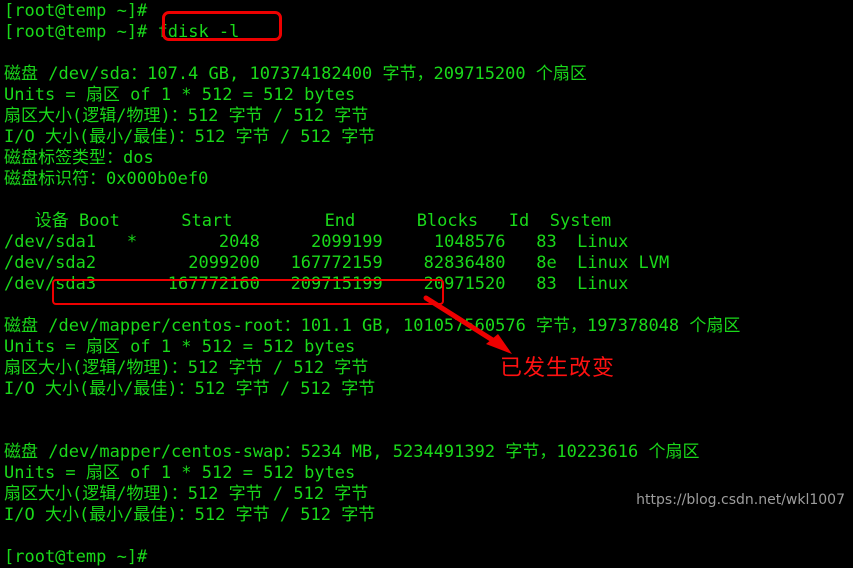 The width and height of the screenshot is (853, 568). Describe the element at coordinates (558, 368) in the screenshot. I see `annotation-changed-label: 已发生改变` at that location.